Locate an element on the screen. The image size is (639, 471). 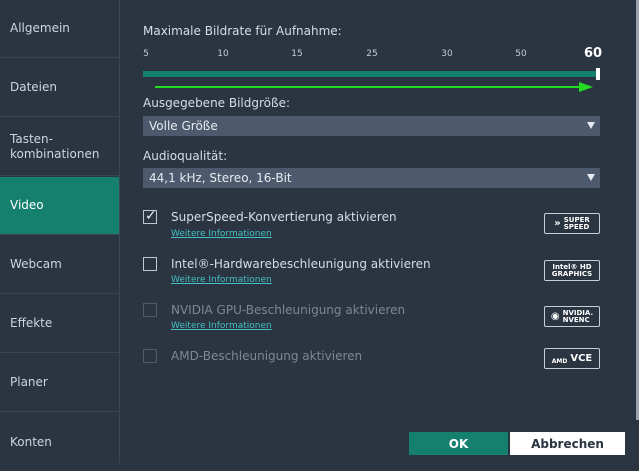
intel-label: Intel®-Hardwarebeschleunigung aktivieren is located at coordinates (301, 264).